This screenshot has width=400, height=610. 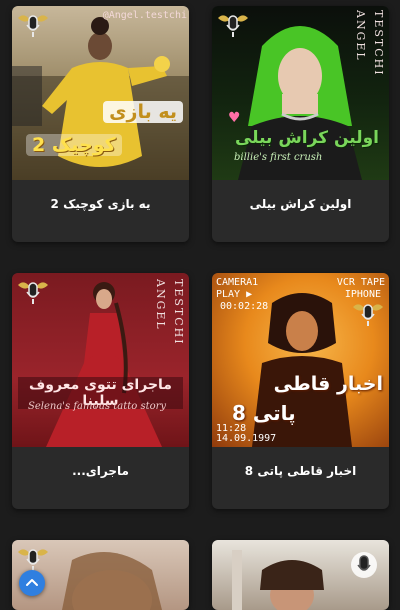 I want to click on overlay-subtitle: Selena's famous tatto story, so click(x=97, y=406).